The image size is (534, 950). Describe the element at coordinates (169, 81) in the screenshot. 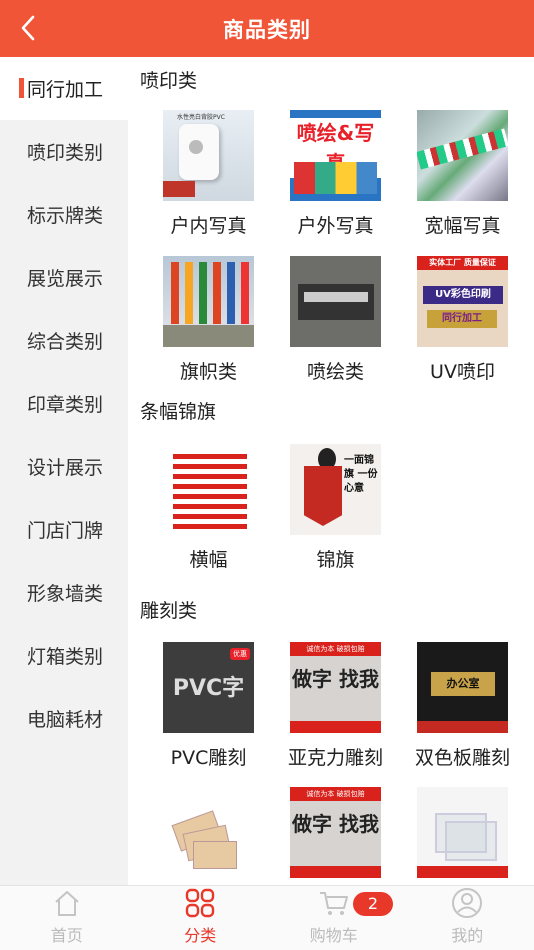

I see `section-title: 喷印类` at that location.